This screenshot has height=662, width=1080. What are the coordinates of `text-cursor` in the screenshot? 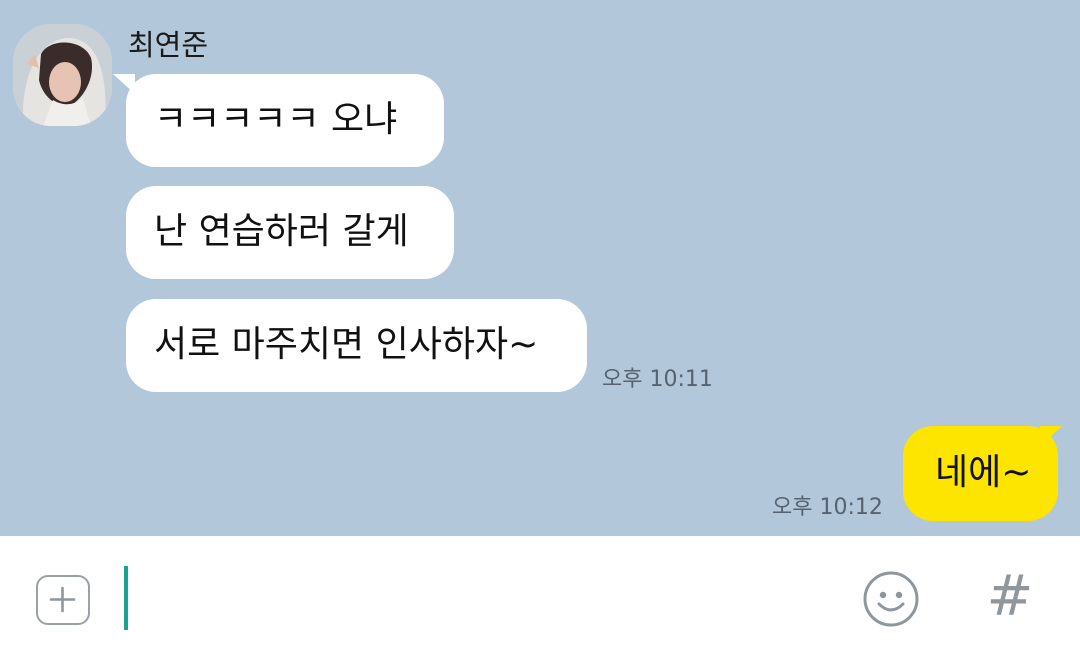 It's located at (126, 598).